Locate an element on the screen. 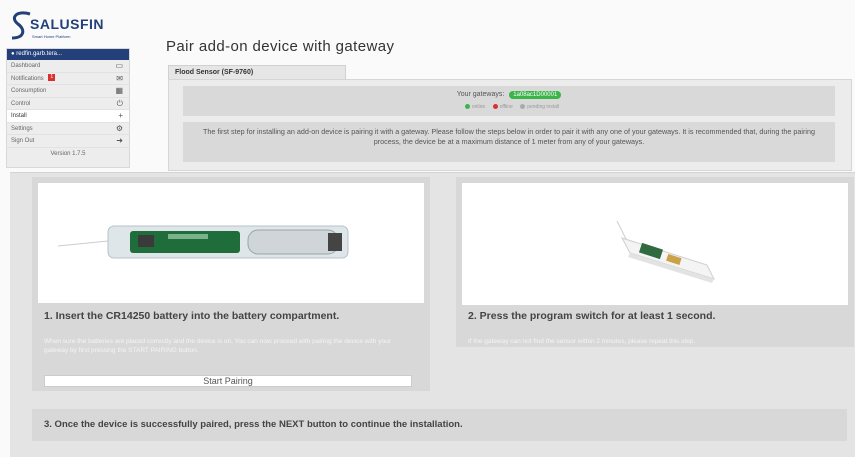  gateway-legend: online offline pending install is located at coordinates (509, 107).